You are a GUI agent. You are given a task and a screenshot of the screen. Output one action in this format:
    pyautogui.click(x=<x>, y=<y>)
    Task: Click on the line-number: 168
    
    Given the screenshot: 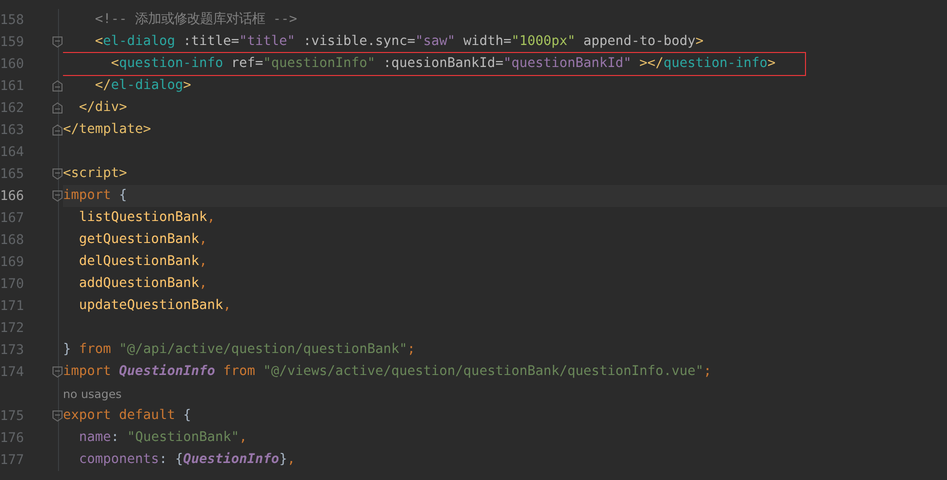 What is the action you would take?
    pyautogui.click(x=12, y=240)
    